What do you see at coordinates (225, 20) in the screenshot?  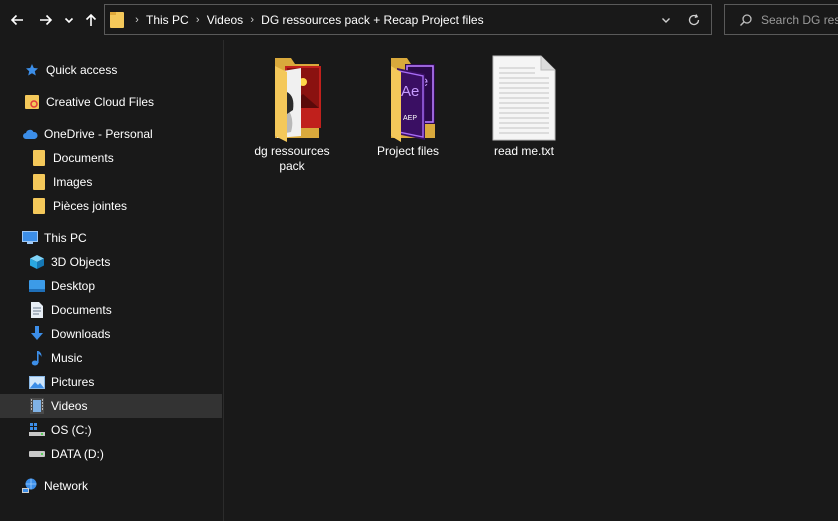 I see `breadcrumb-videos: Videos` at bounding box center [225, 20].